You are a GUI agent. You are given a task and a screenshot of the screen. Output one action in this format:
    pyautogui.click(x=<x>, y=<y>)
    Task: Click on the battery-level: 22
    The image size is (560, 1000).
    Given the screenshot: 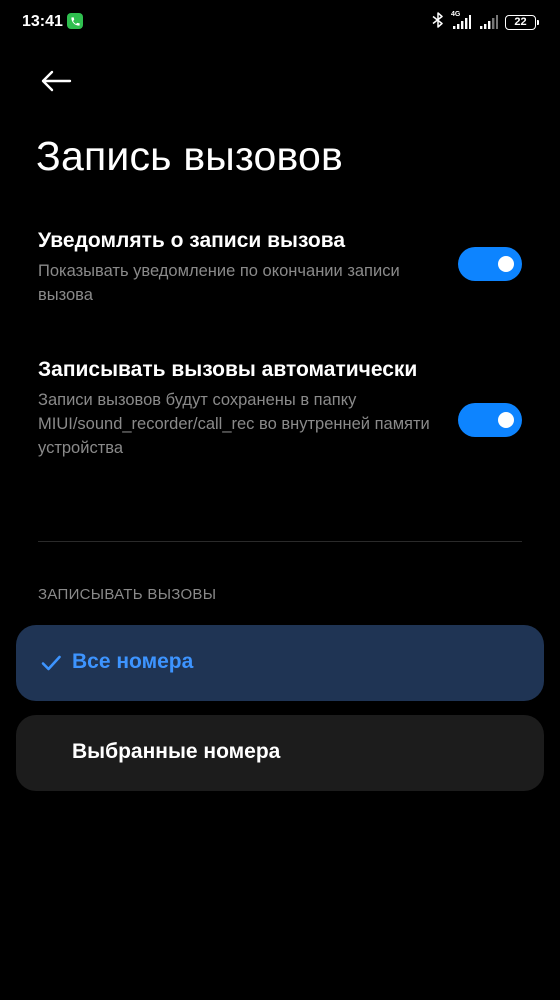 What is the action you would take?
    pyautogui.click(x=520, y=22)
    